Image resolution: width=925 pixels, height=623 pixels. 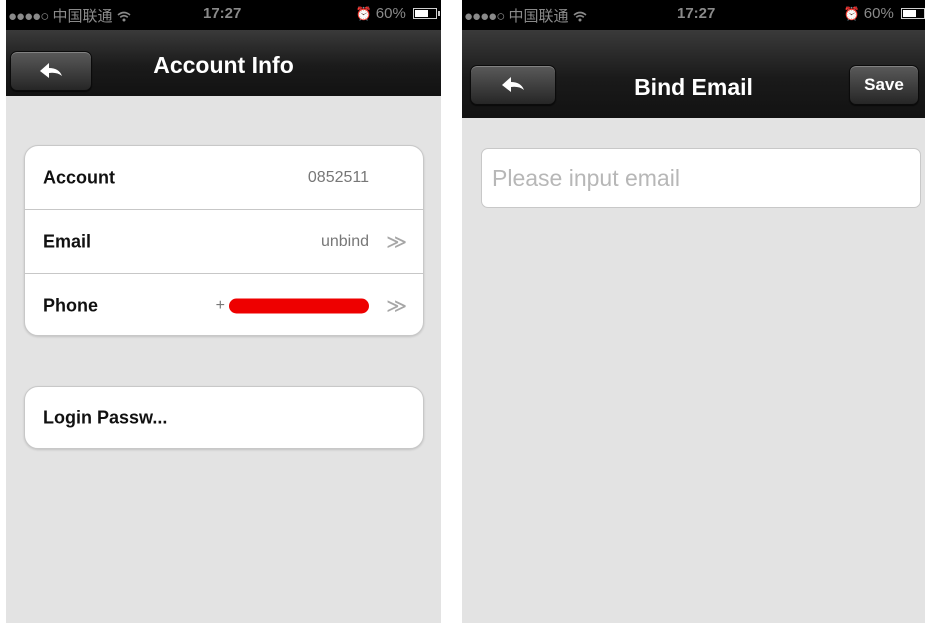 I want to click on email-row: Email unbind ≫, so click(x=224, y=242).